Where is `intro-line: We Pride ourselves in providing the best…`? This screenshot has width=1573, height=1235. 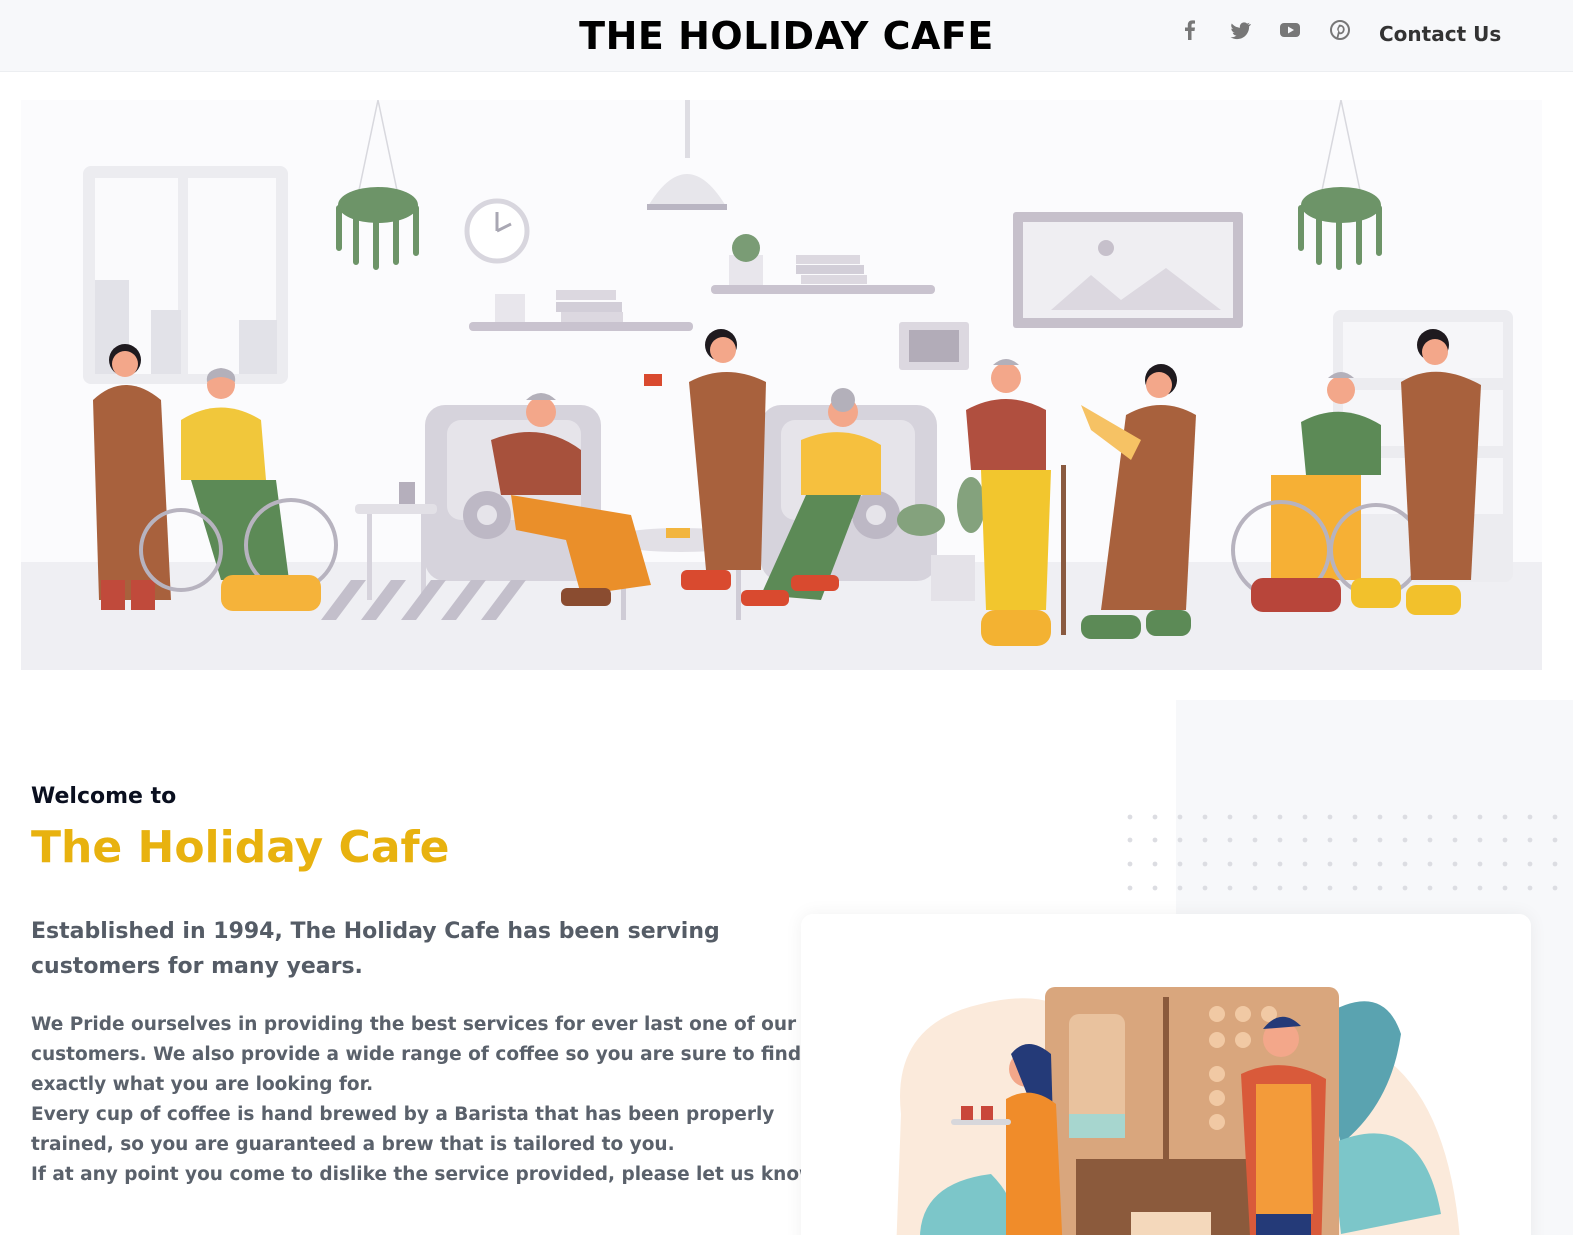 intro-line: We Pride ourselves in providing the best… is located at coordinates (414, 1024).